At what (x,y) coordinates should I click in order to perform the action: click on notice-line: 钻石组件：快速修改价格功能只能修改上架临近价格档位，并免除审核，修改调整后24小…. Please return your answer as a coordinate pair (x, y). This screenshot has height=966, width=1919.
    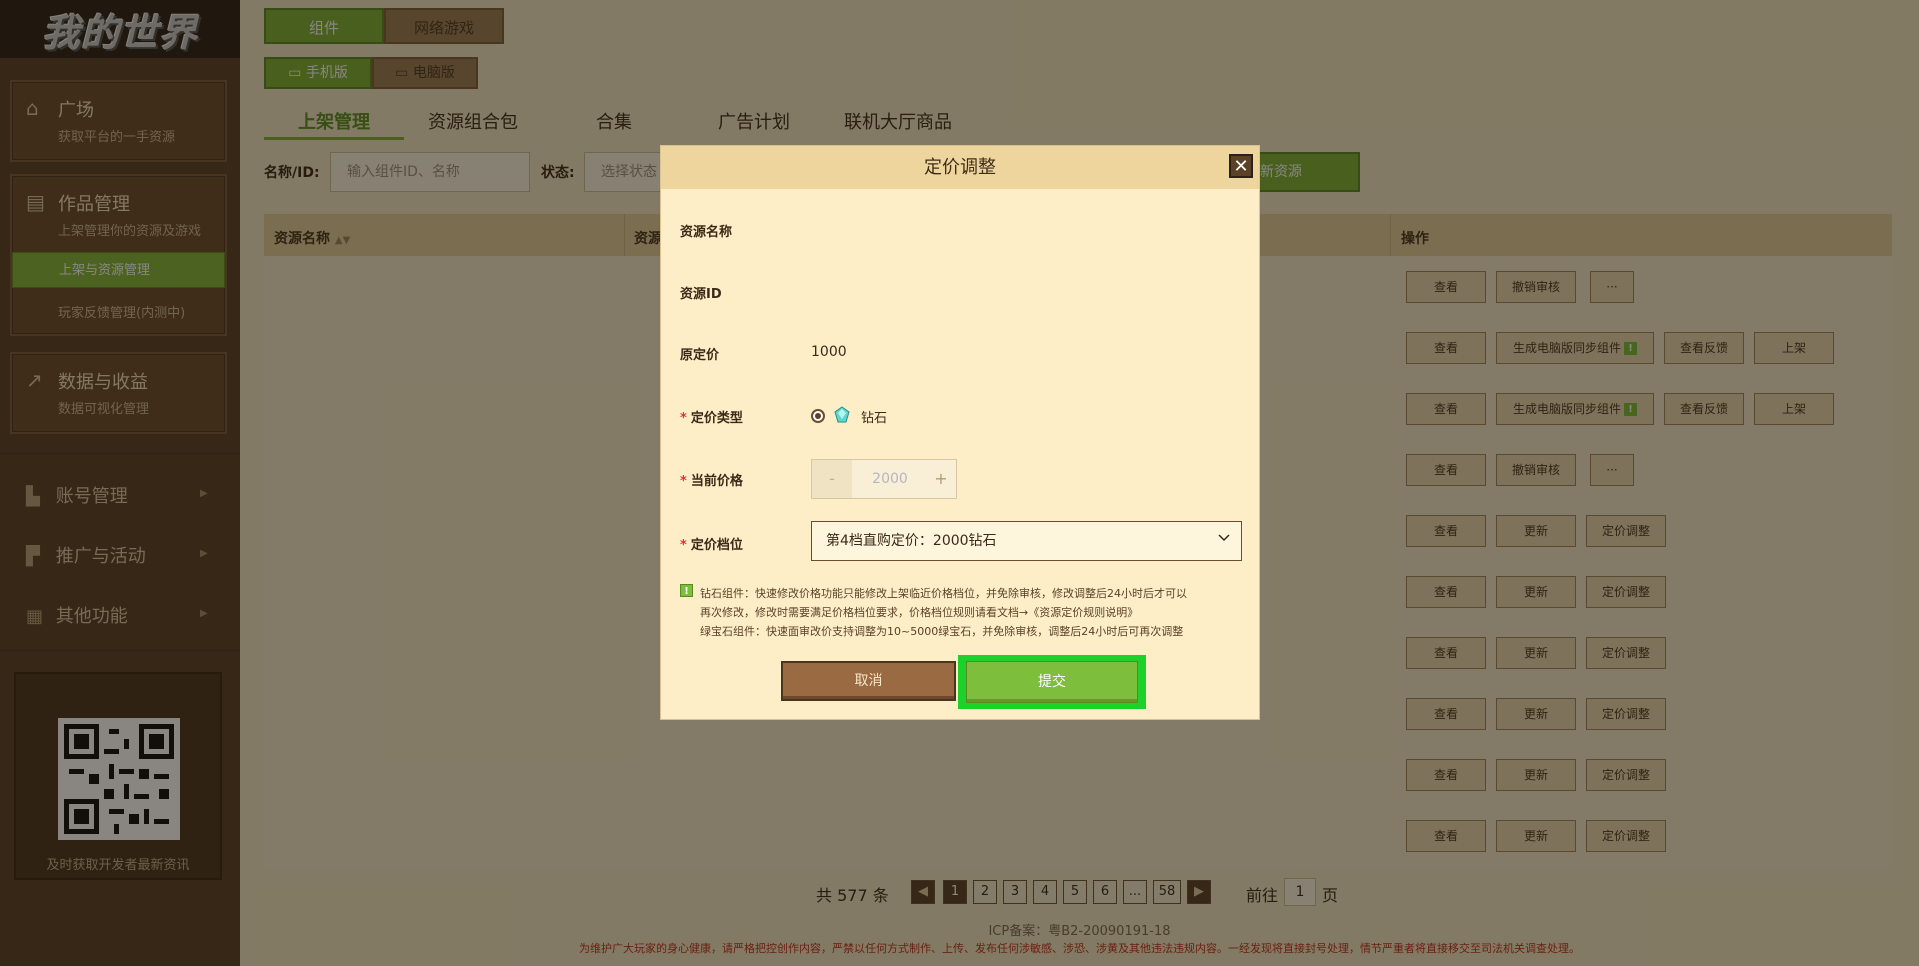
    Looking at the image, I should click on (943, 593).